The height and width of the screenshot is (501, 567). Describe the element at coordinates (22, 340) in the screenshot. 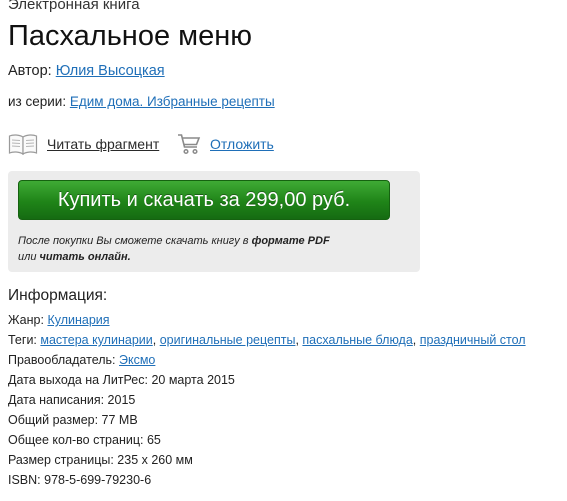

I see `tags-label: Теги:` at that location.